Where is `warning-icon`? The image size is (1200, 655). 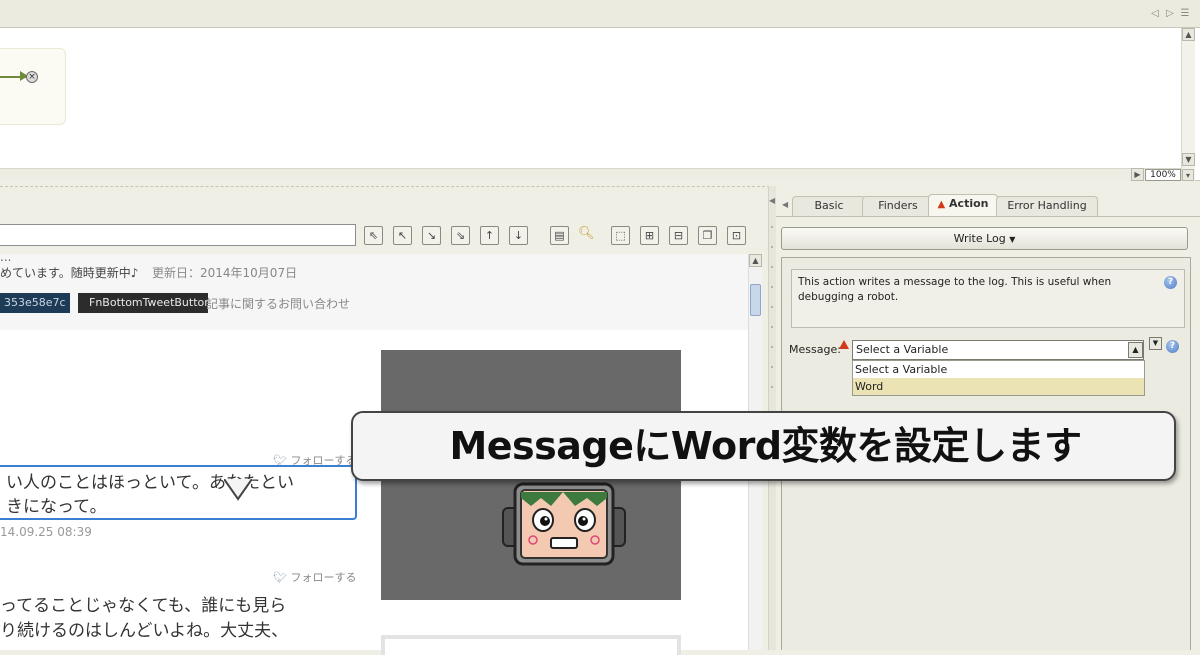 warning-icon is located at coordinates (844, 344).